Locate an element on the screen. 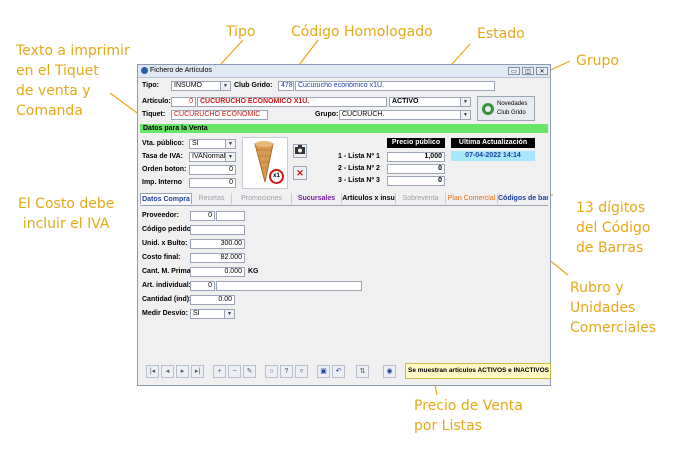  vta-publico-select: SI ▼ is located at coordinates (212, 144).